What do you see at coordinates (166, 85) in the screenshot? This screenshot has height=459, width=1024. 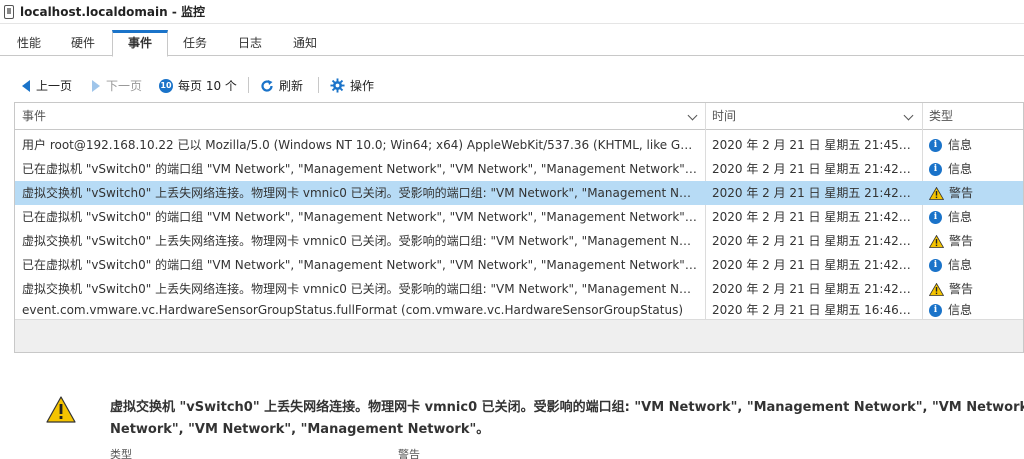 I see `page-size-icon: 10` at bounding box center [166, 85].